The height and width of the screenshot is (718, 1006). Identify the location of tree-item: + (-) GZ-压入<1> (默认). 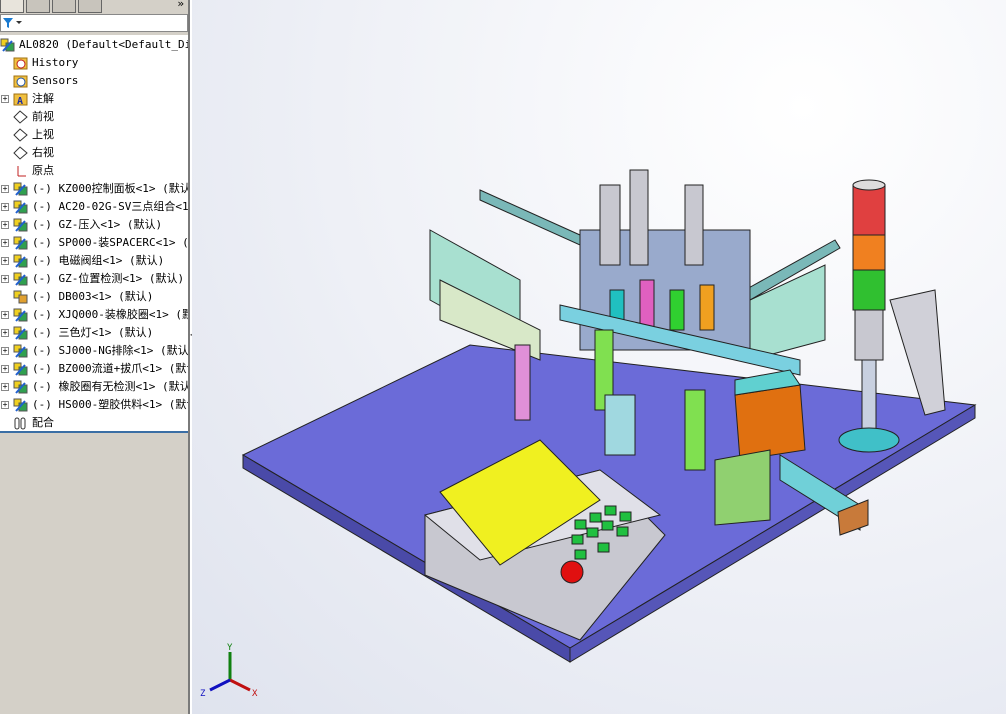
(94, 225).